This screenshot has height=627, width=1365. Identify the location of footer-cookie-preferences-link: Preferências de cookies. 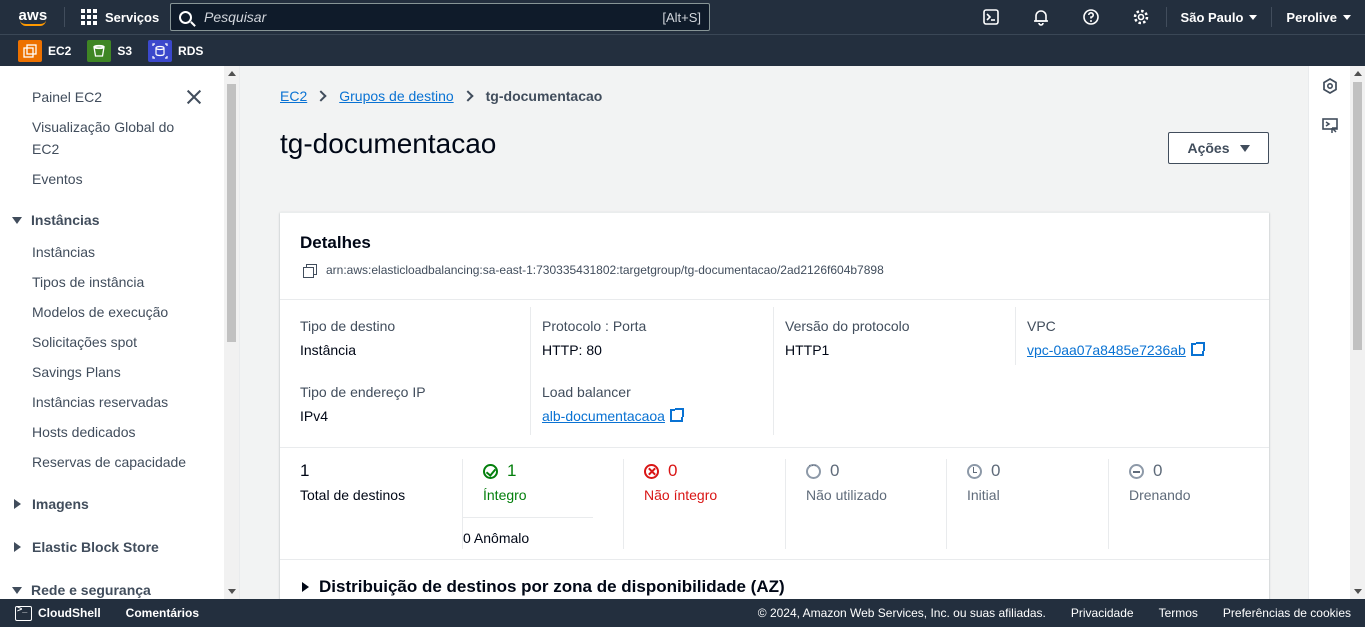
(1287, 613).